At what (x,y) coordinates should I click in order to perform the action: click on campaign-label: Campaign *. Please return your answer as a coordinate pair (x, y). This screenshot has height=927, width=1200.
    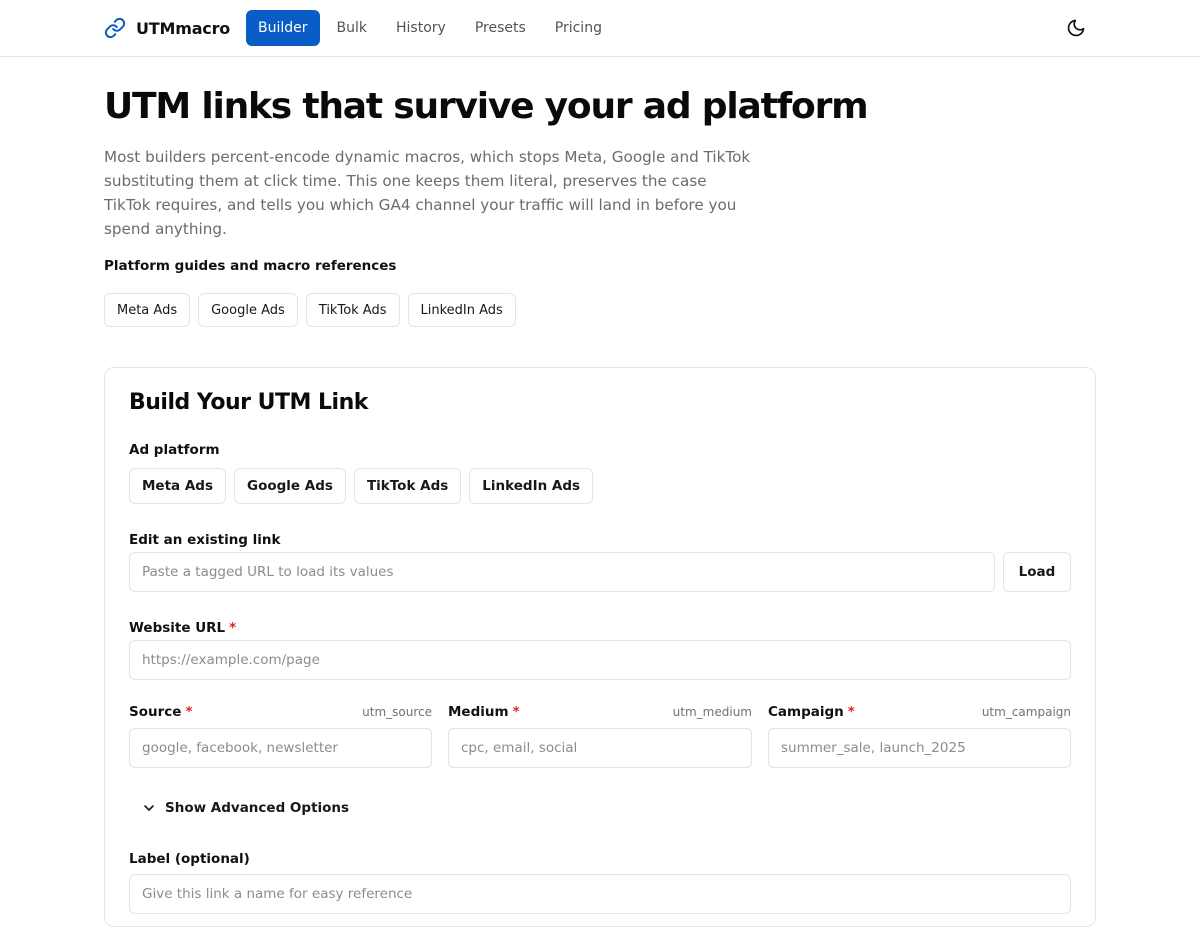
    Looking at the image, I should click on (811, 712).